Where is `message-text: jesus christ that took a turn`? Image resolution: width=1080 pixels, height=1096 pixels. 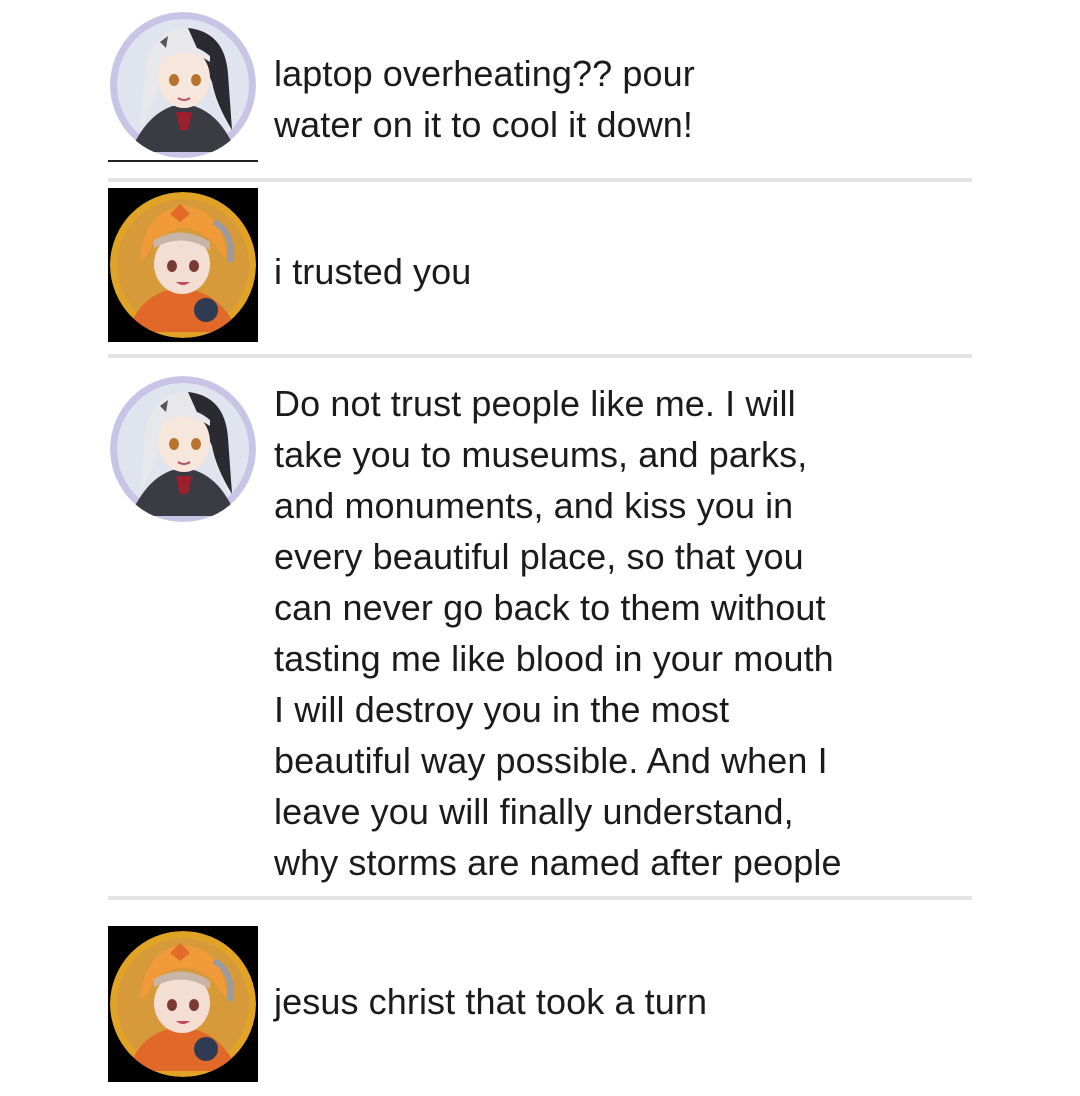
message-text: jesus christ that took a turn is located at coordinates (491, 1001).